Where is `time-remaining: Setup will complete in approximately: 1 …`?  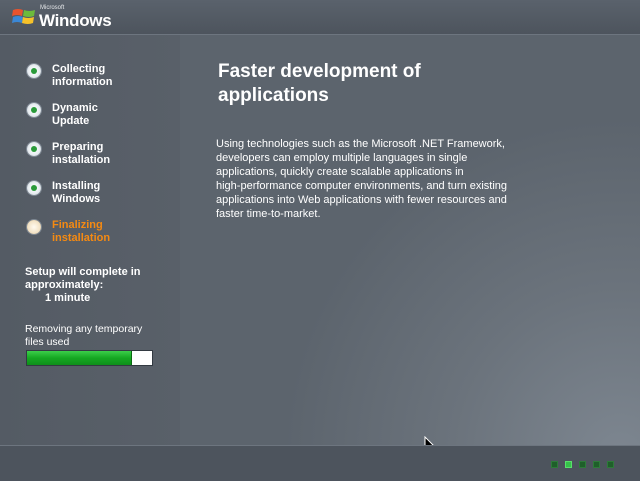
time-remaining: Setup will complete in approximately: 1 … is located at coordinates (100, 285).